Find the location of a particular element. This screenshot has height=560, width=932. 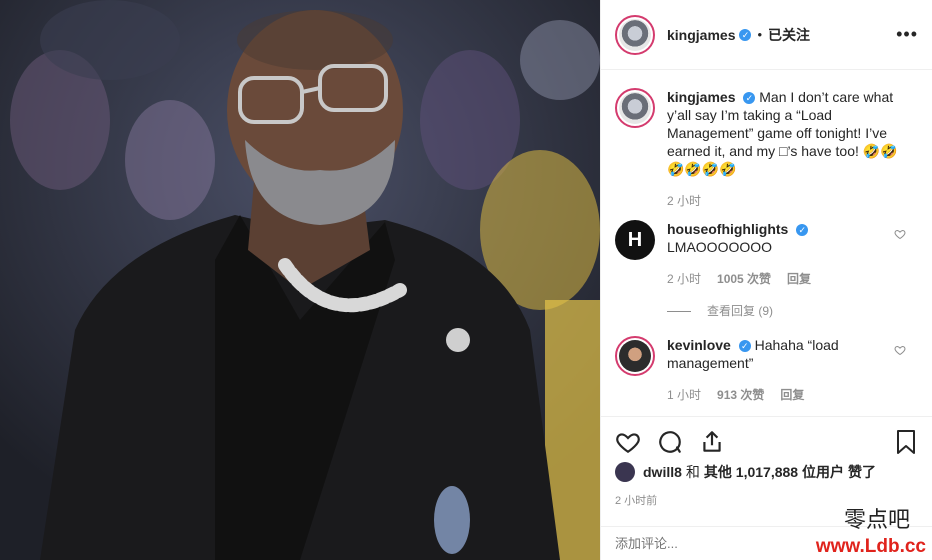

comment-avatar is located at coordinates (635, 356).